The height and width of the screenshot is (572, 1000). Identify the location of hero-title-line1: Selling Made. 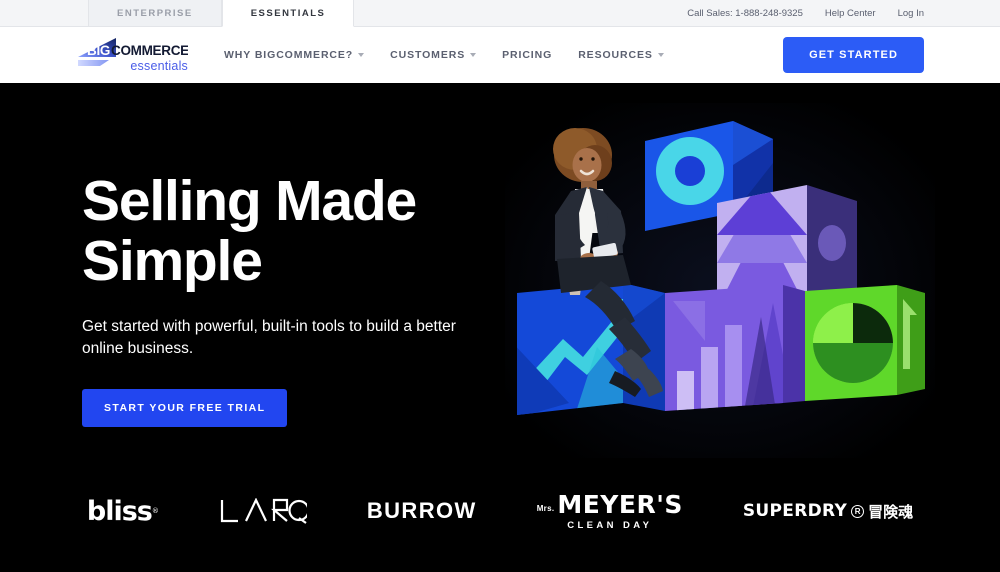
(249, 201).